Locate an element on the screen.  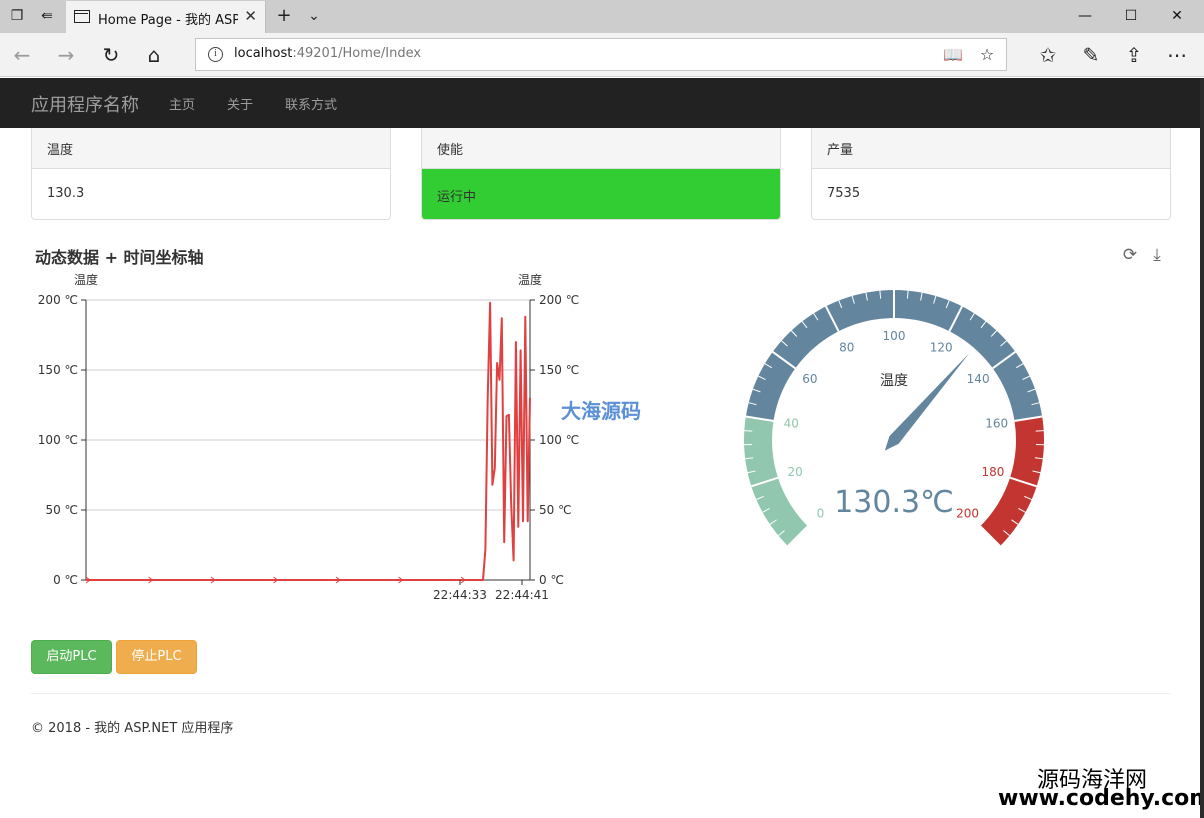
y-tick-label: 100 ℃ is located at coordinates (58, 440).